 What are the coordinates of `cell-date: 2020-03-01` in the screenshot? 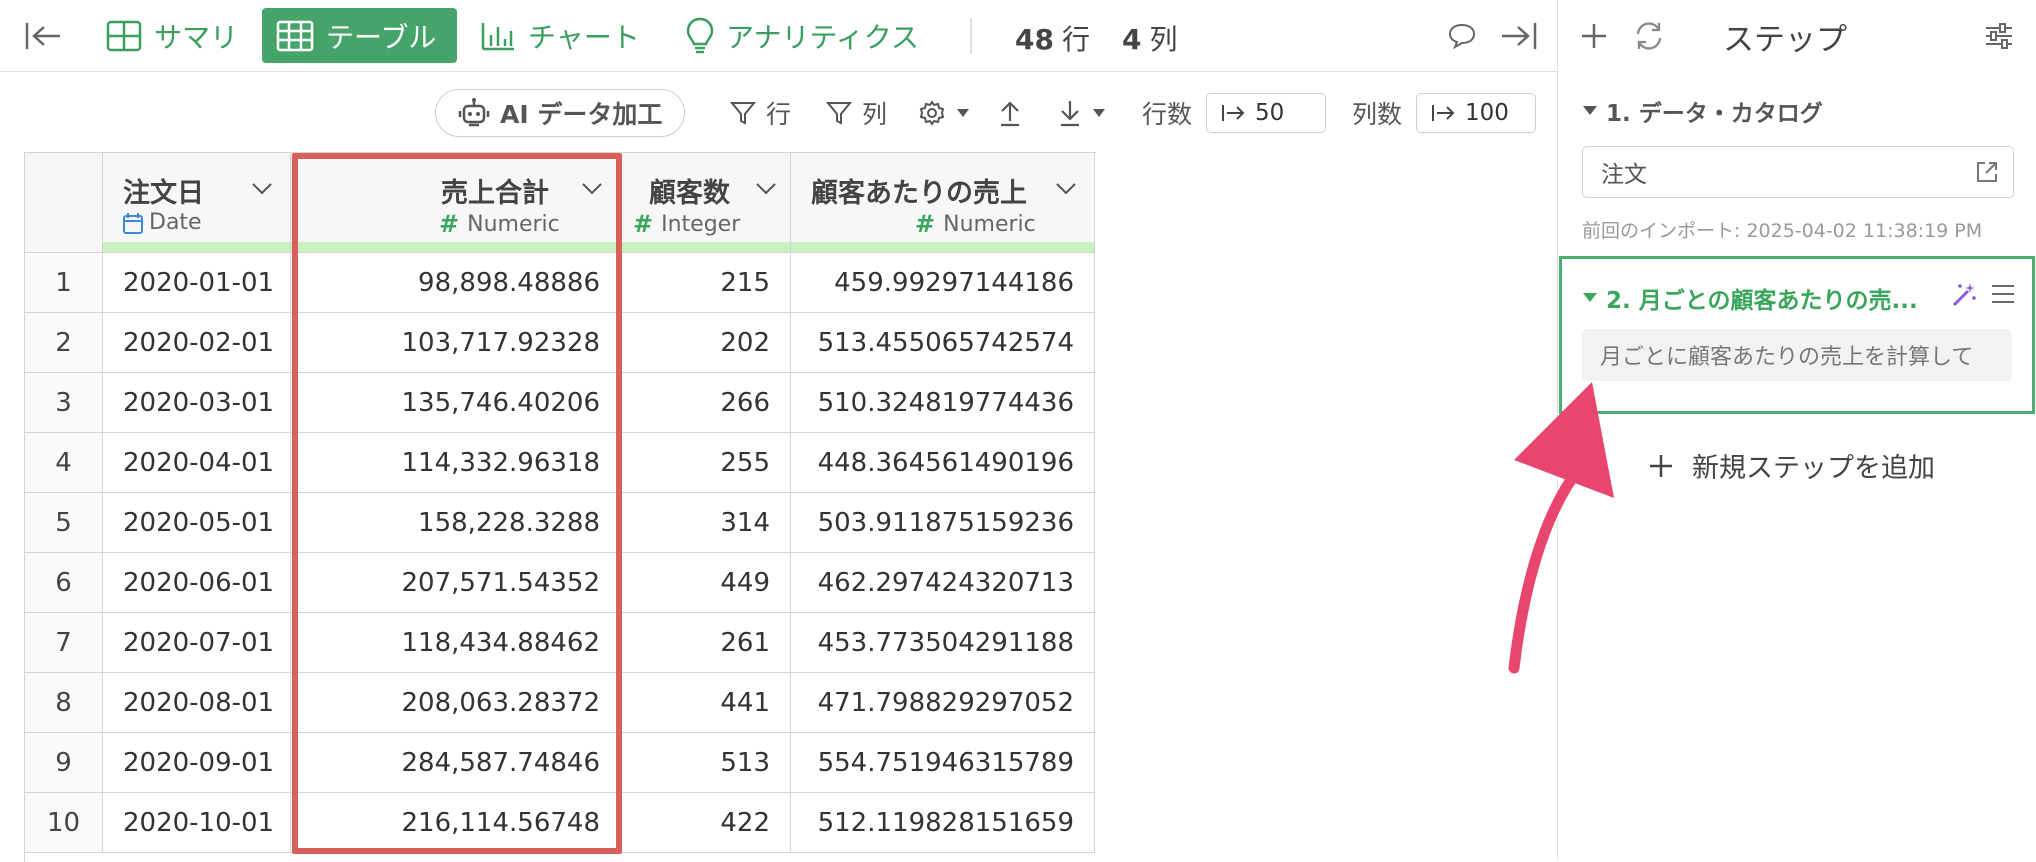 It's located at (197, 403).